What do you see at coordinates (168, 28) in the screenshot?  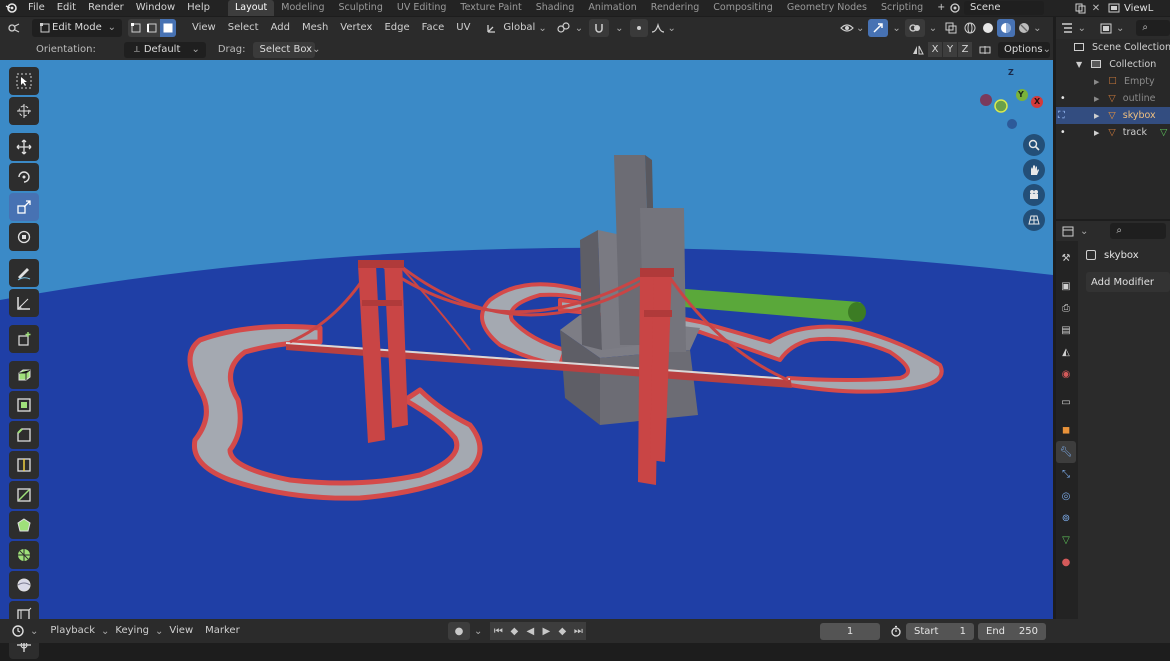 I see `face-select-icon` at bounding box center [168, 28].